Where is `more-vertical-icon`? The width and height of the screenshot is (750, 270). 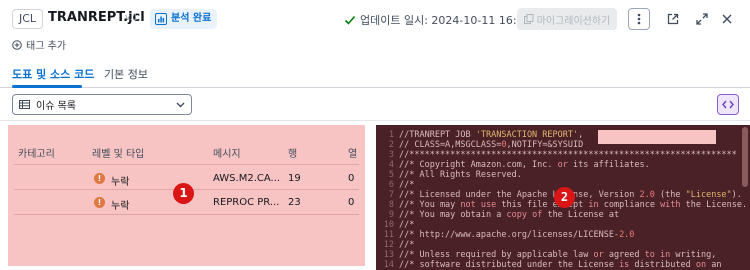 more-vertical-icon is located at coordinates (639, 19).